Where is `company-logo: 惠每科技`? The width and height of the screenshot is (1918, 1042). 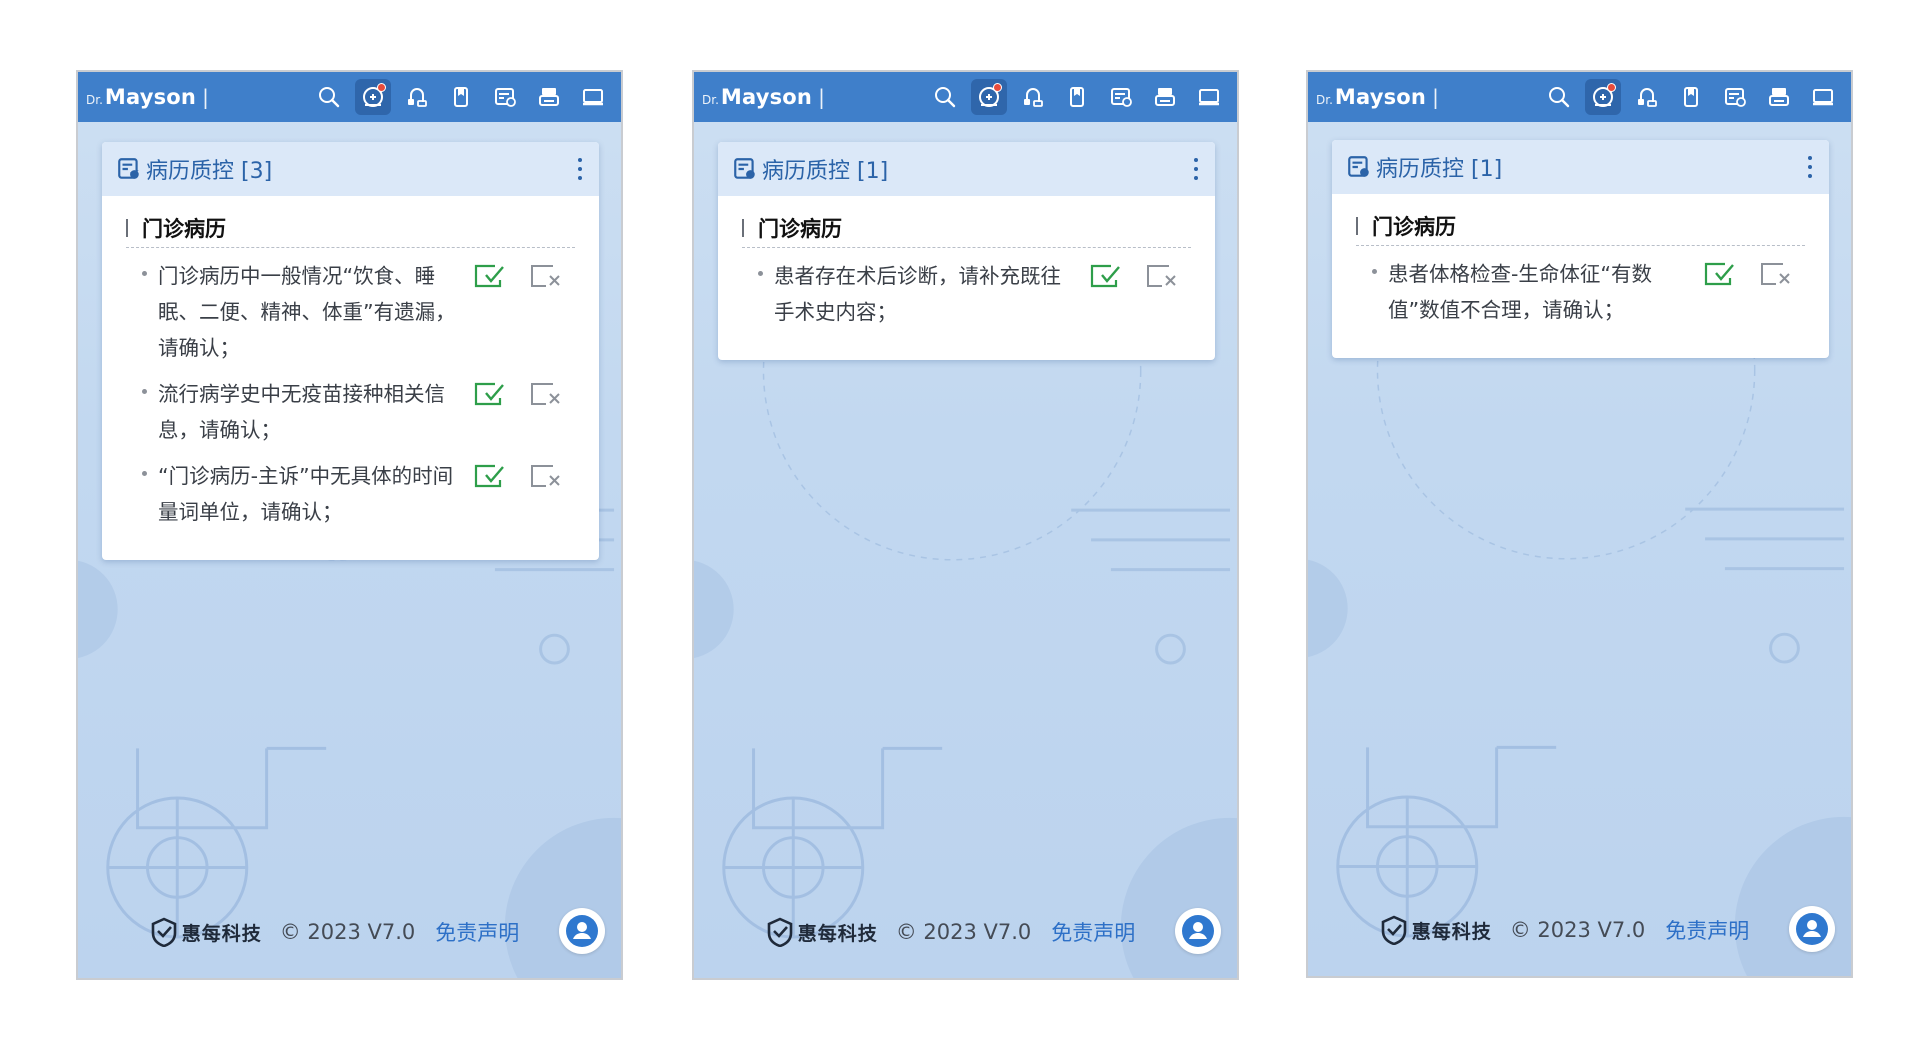
company-logo: 惠每科技 is located at coordinates (822, 932).